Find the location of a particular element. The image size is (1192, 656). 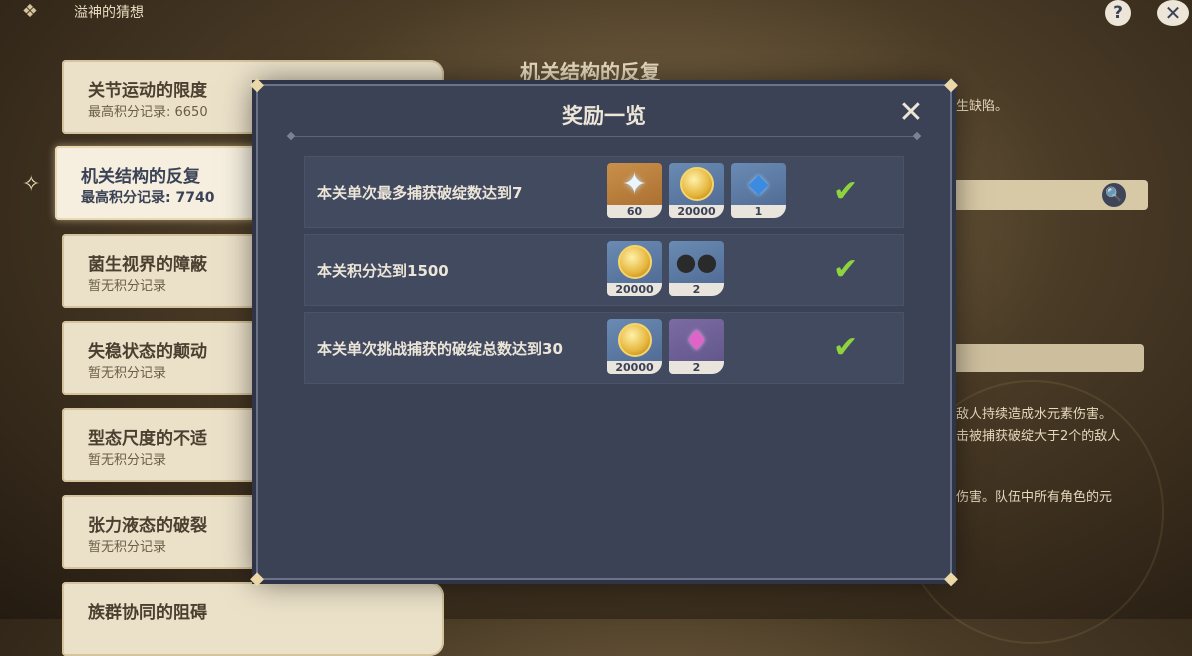

crystal-icon: ♦ is located at coordinates (696, 340).